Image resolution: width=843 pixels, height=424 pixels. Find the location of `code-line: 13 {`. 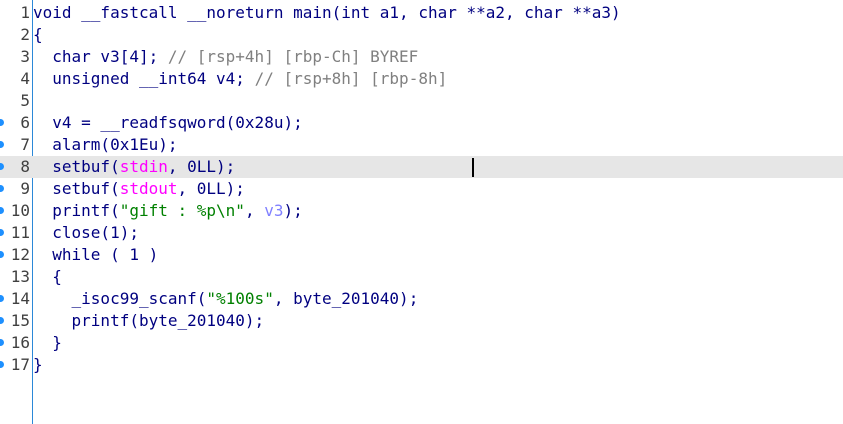

code-line: 13 { is located at coordinates (421, 277).